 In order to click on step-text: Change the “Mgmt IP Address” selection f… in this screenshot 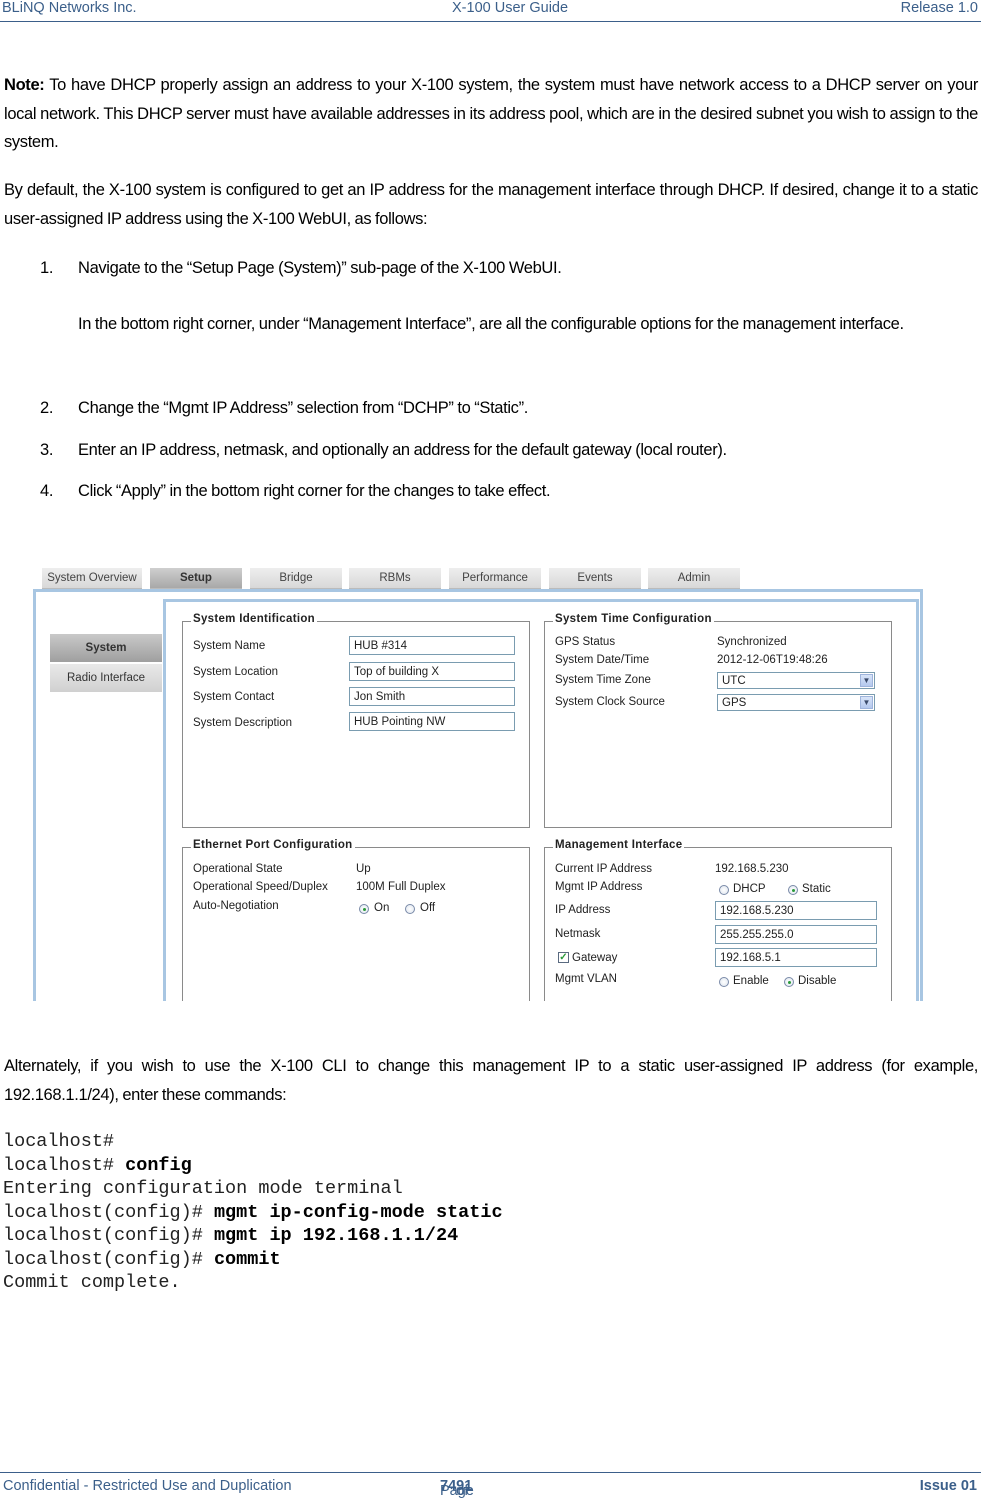, I will do `click(303, 408)`.